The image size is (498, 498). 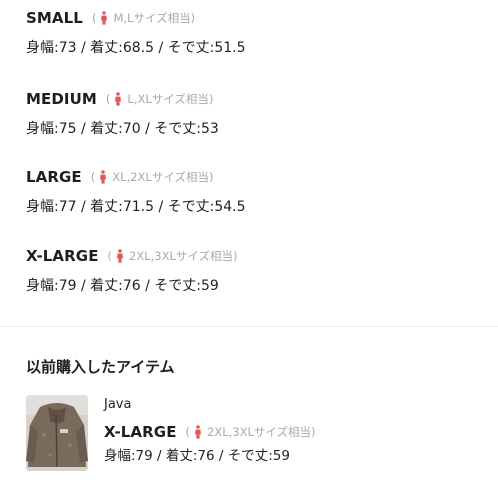 What do you see at coordinates (163, 177) in the screenshot?
I see `equiv-text: XL,2XLサイズ相当)` at bounding box center [163, 177].